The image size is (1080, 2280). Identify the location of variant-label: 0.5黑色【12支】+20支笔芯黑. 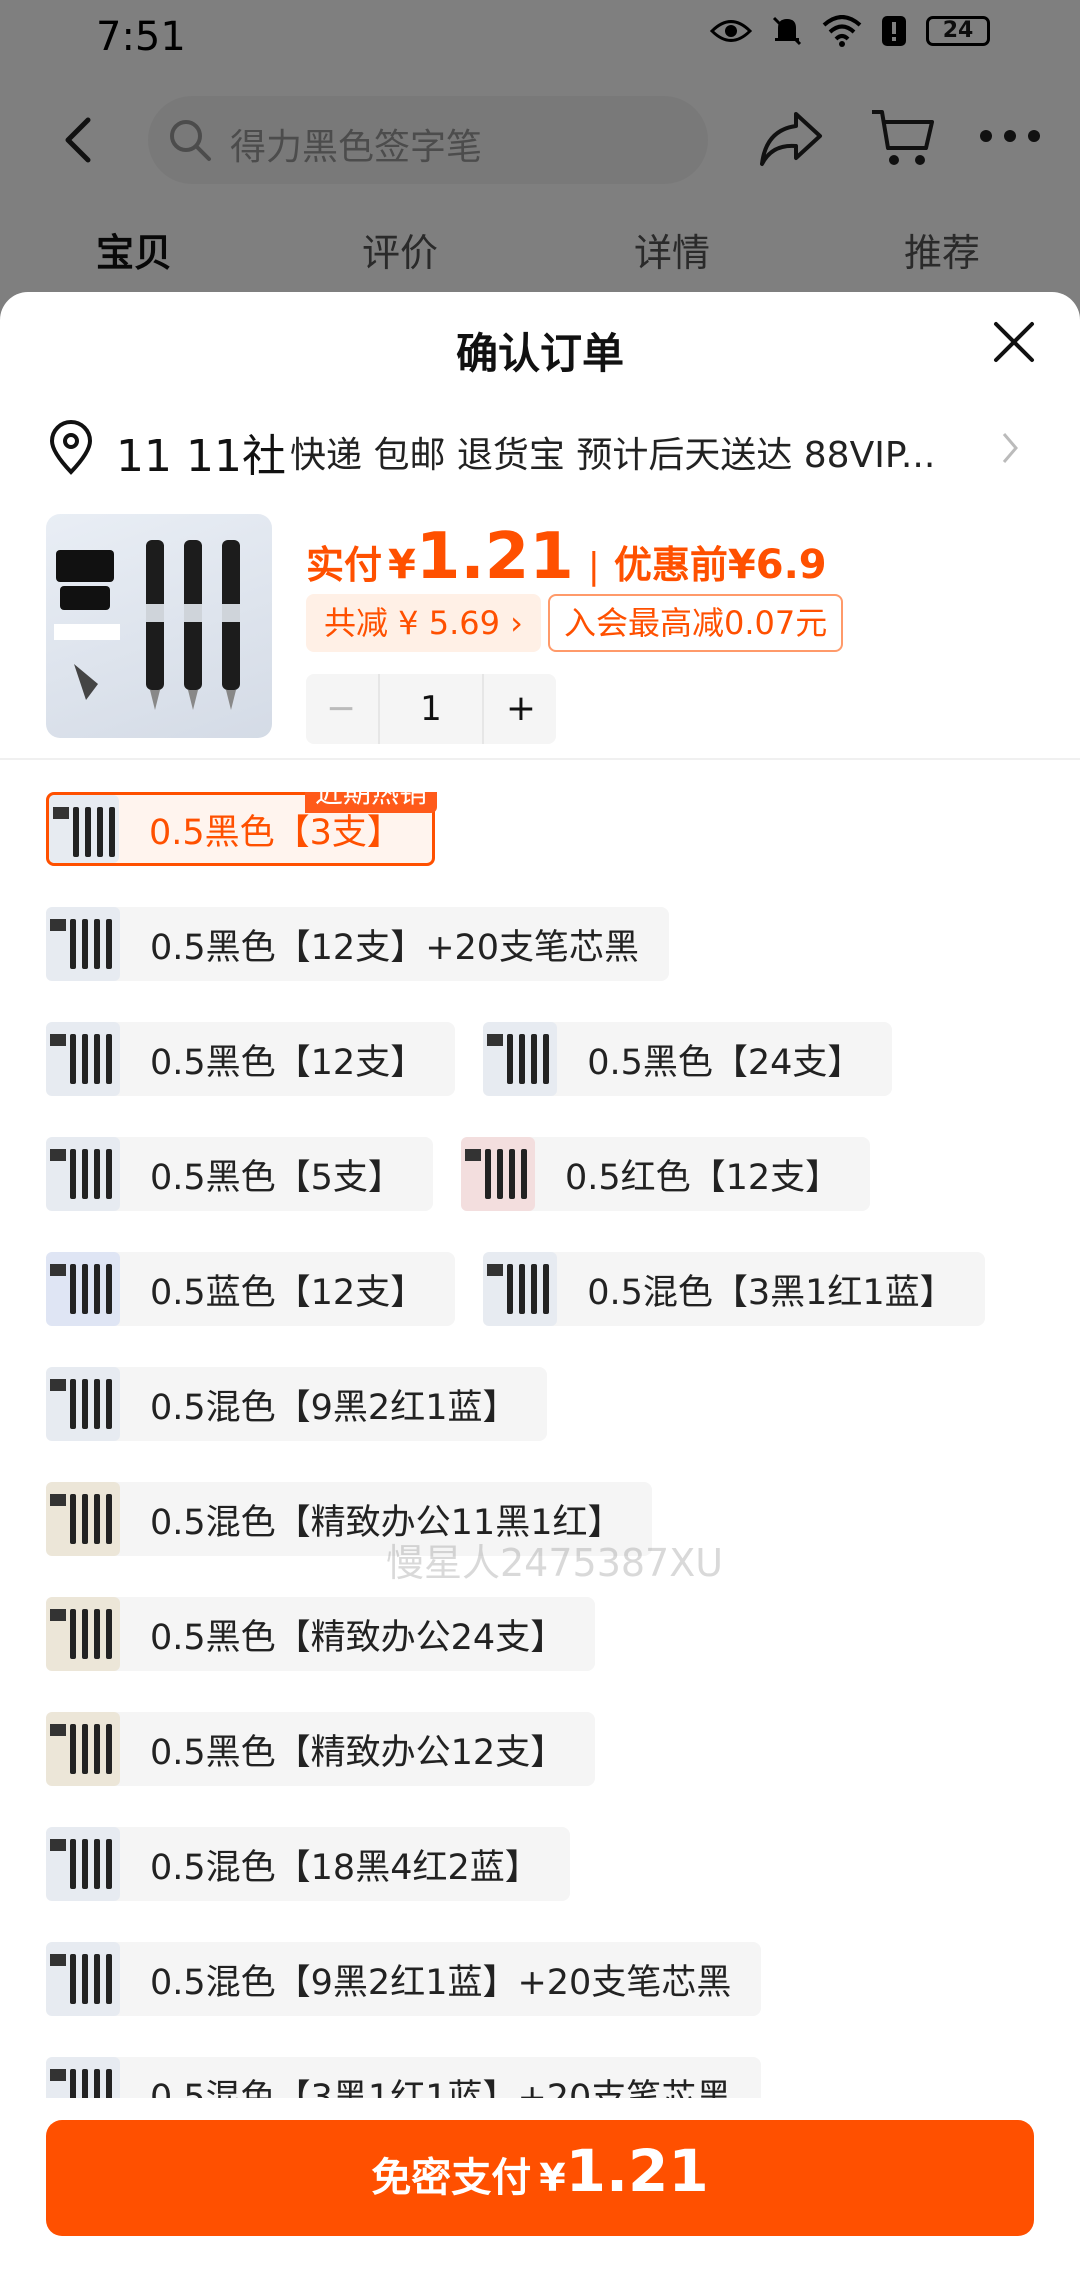
(395, 947).